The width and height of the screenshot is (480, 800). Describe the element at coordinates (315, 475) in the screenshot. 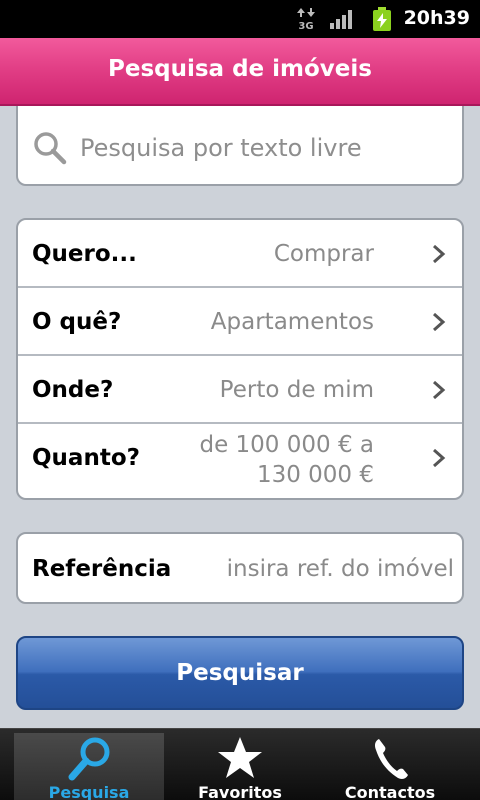

I see `price-range-line2: 130 000 €` at that location.